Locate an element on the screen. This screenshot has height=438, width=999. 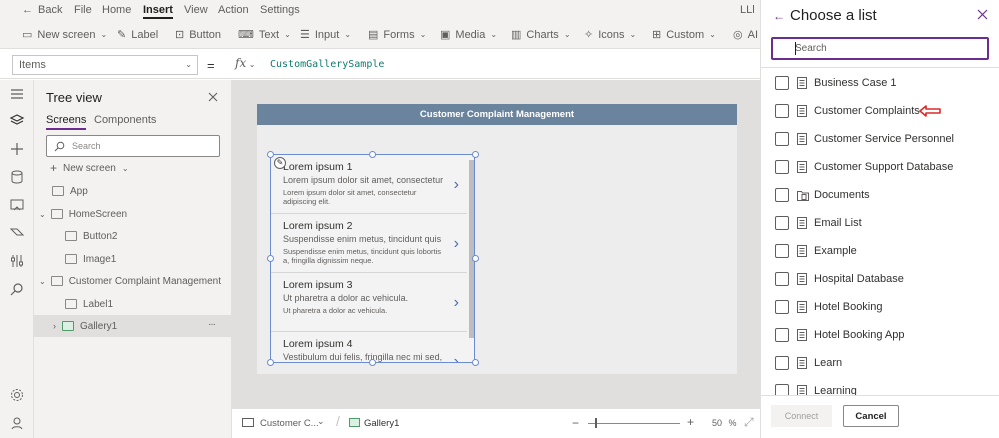
button-button: ⊡ Button is located at coordinates (198, 35).